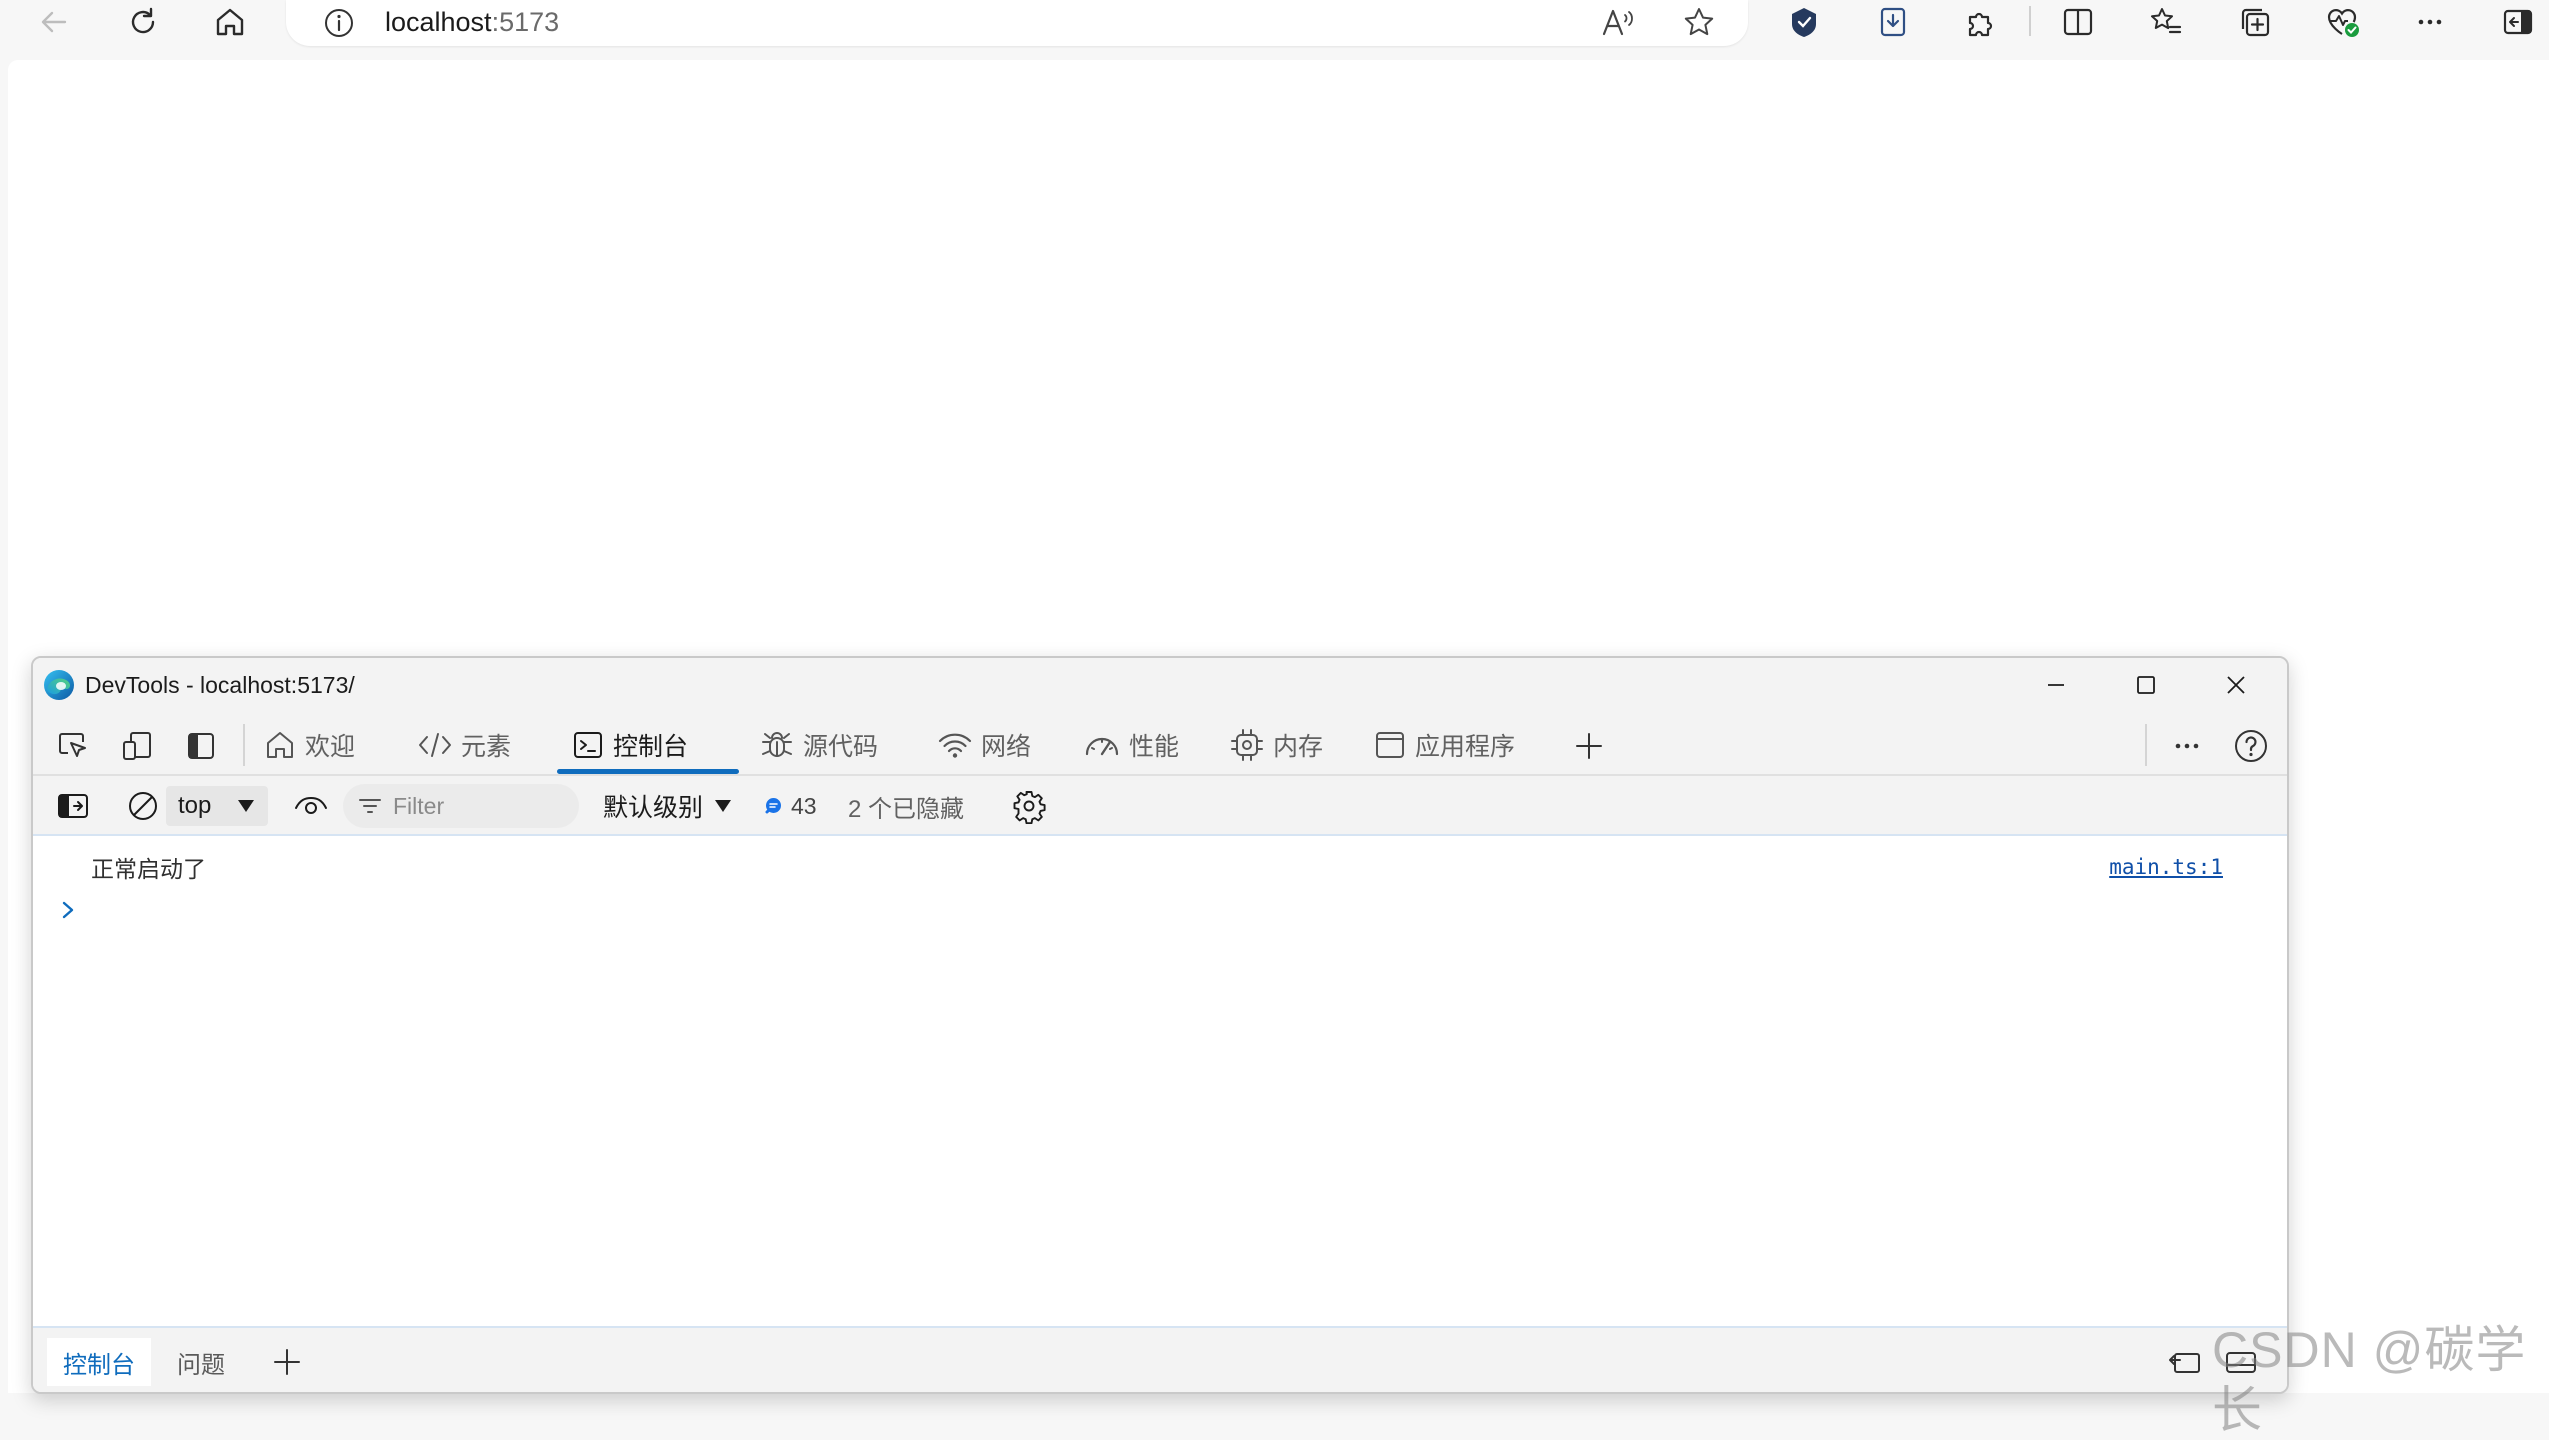 This screenshot has height=1440, width=2549. Describe the element at coordinates (1444, 745) in the screenshot. I see `tab-application: 应用程序` at that location.